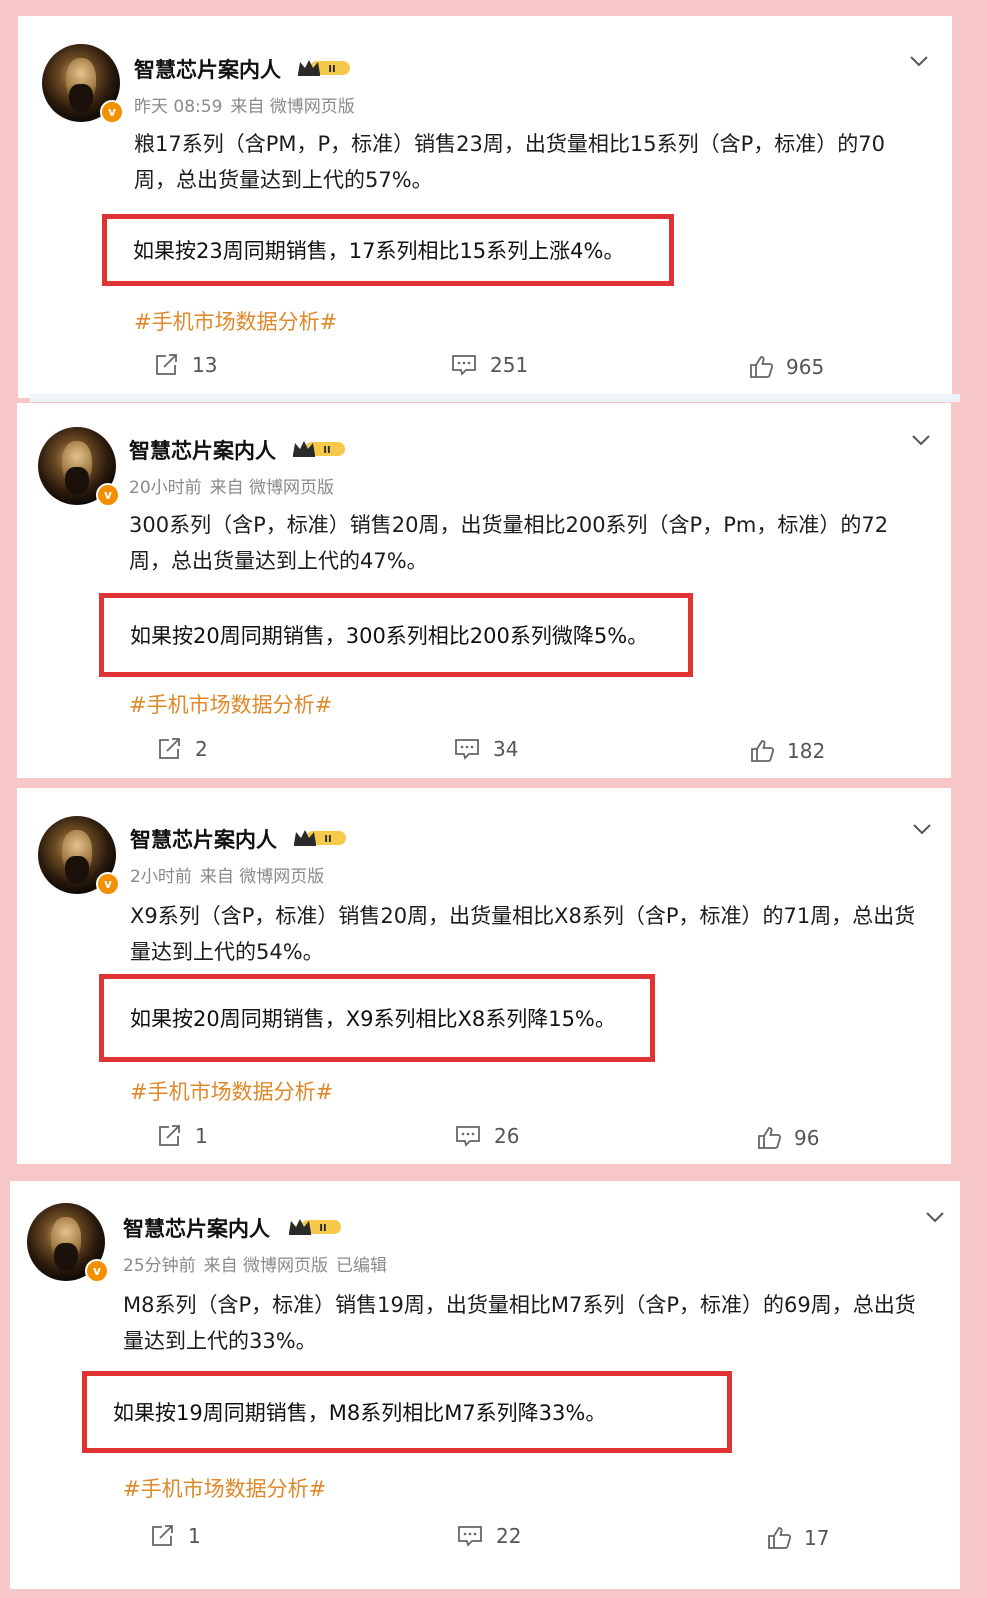  I want to click on like-count: 17, so click(817, 1538).